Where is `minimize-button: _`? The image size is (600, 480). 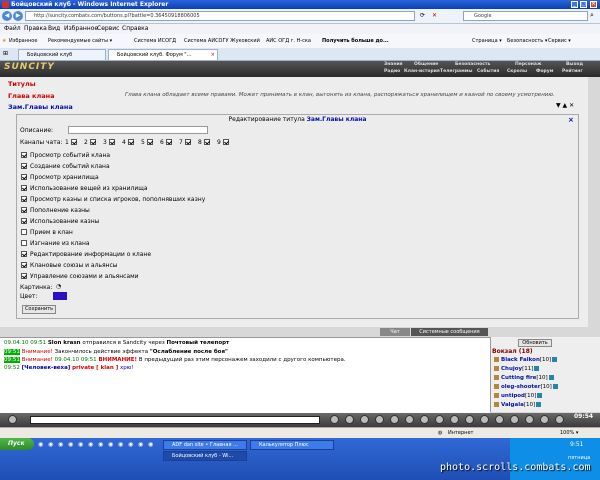
minimize-button: _ is located at coordinates (574, 4).